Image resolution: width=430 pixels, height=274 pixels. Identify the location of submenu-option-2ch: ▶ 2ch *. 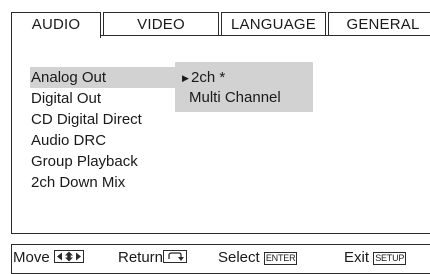
(203, 78).